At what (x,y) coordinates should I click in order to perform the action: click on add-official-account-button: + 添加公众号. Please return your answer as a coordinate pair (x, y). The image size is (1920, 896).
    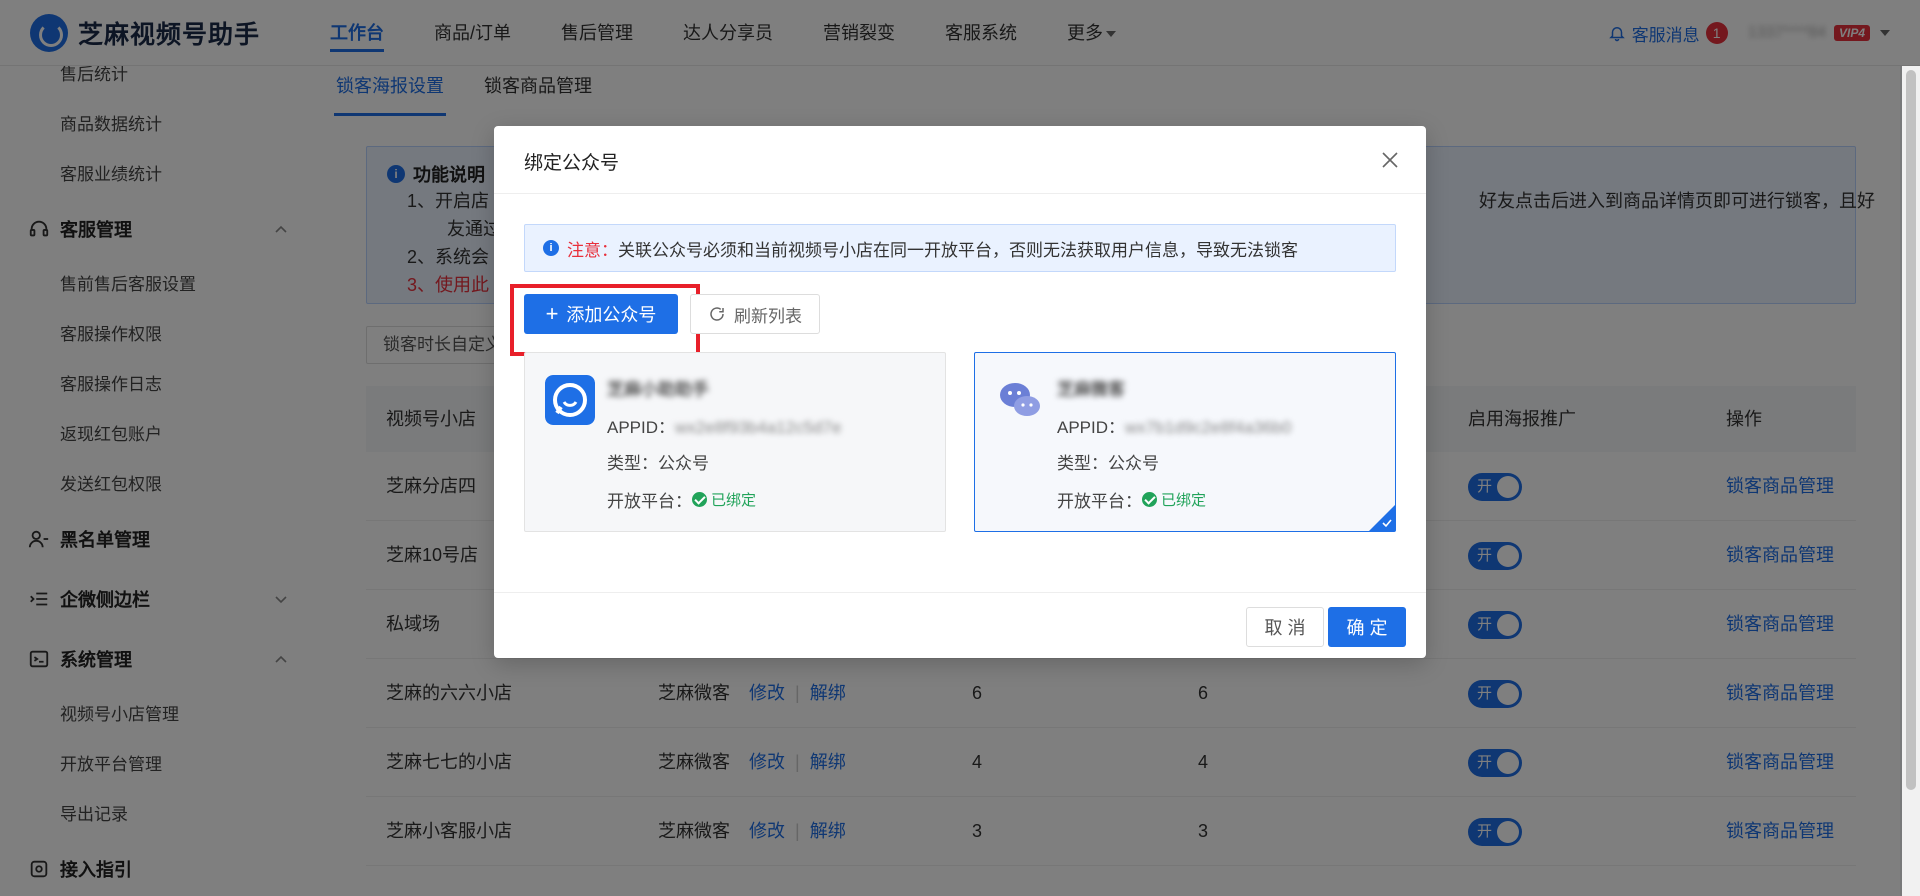
    Looking at the image, I should click on (601, 314).